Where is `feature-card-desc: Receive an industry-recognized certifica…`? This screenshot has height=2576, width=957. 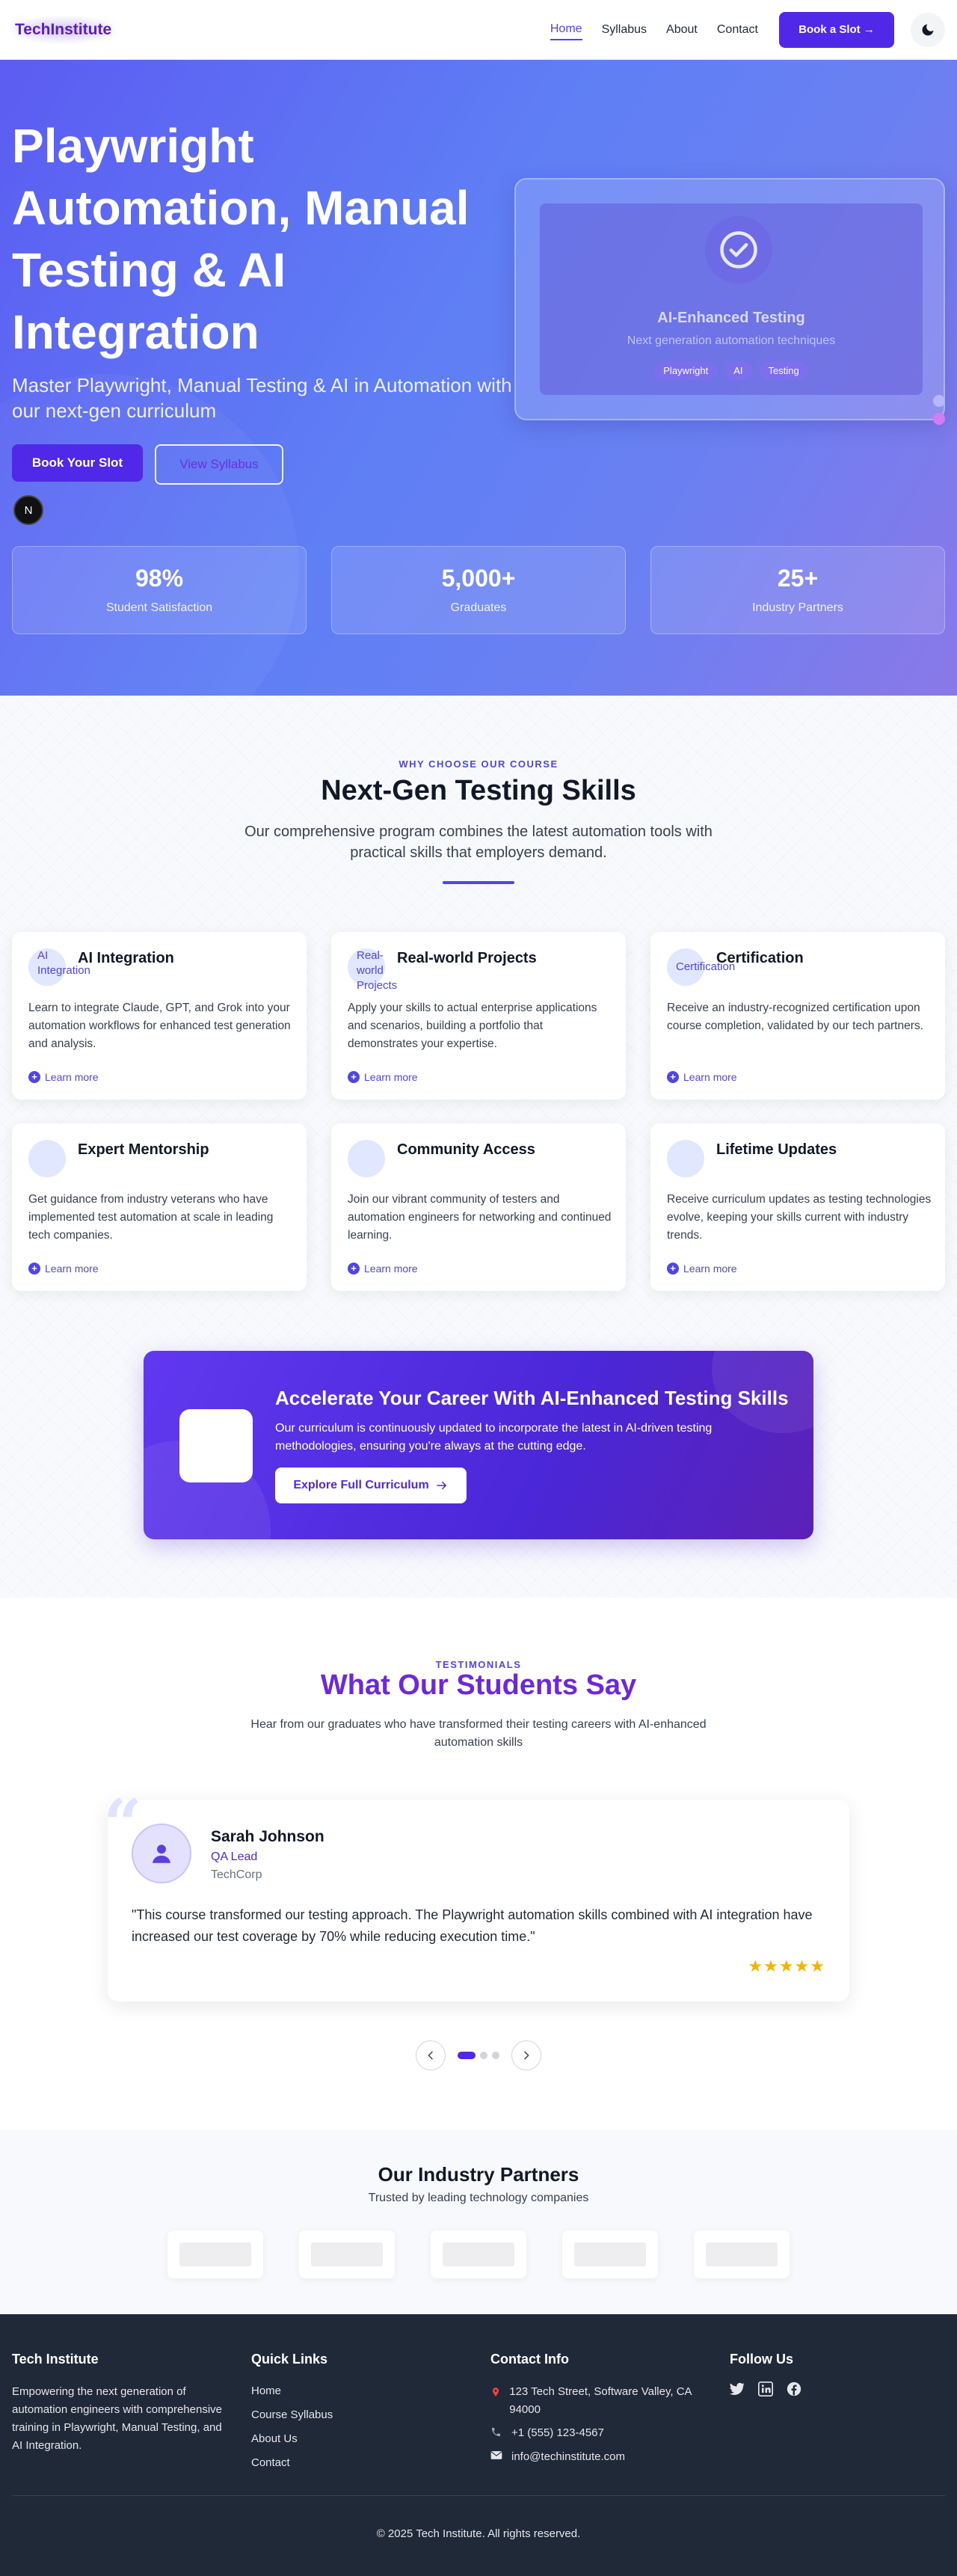 feature-card-desc: Receive an industry-recognized certifica… is located at coordinates (795, 1017).